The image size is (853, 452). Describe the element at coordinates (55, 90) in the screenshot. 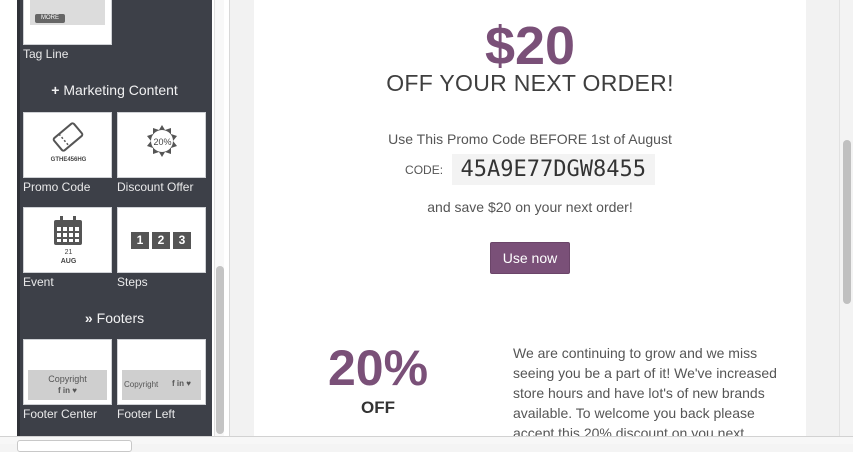

I see `plus-icon: +` at that location.